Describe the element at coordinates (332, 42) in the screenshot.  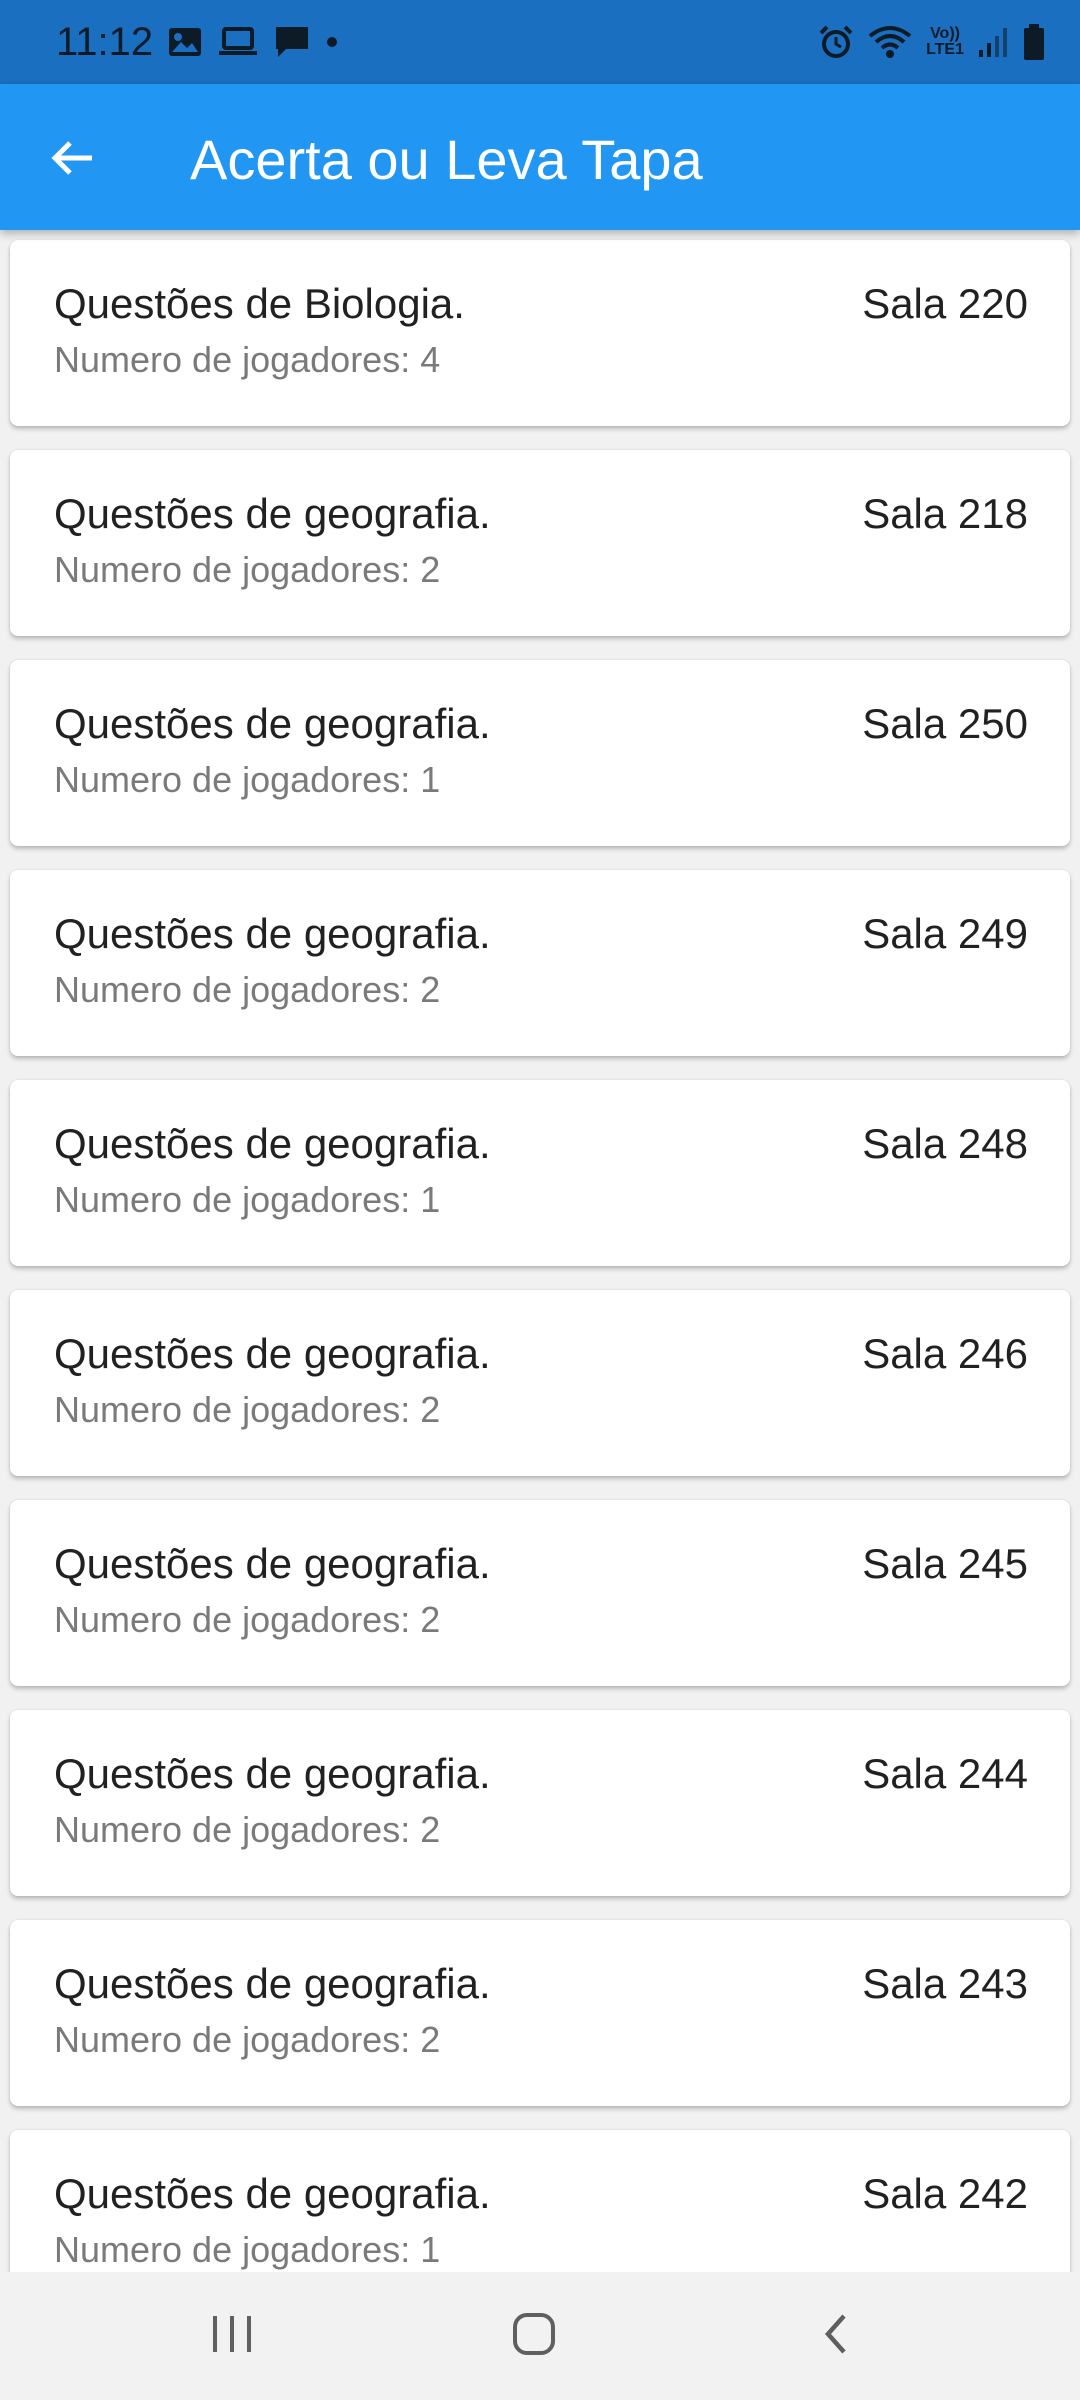
I see `dot-icon` at that location.